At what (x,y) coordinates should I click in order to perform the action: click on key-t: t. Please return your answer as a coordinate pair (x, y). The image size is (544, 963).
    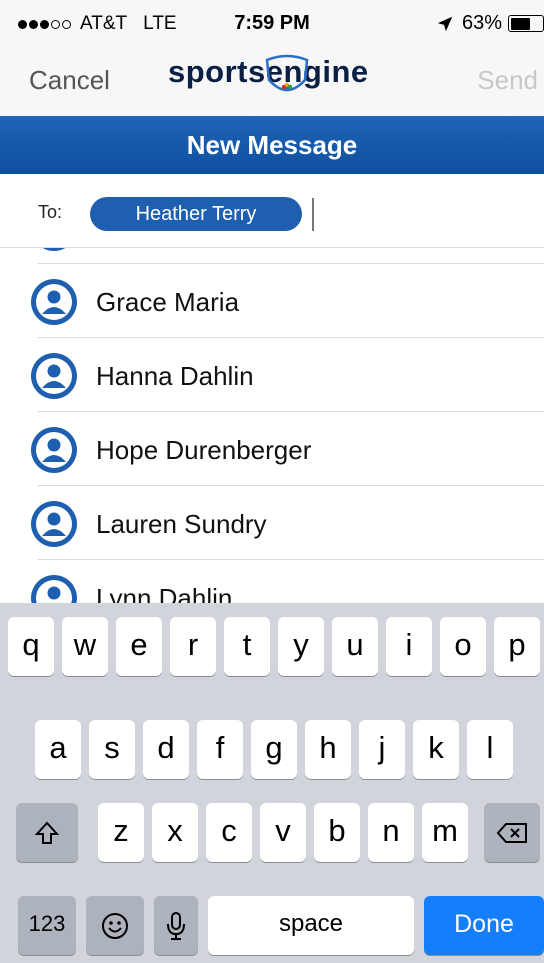
    Looking at the image, I should click on (247, 646).